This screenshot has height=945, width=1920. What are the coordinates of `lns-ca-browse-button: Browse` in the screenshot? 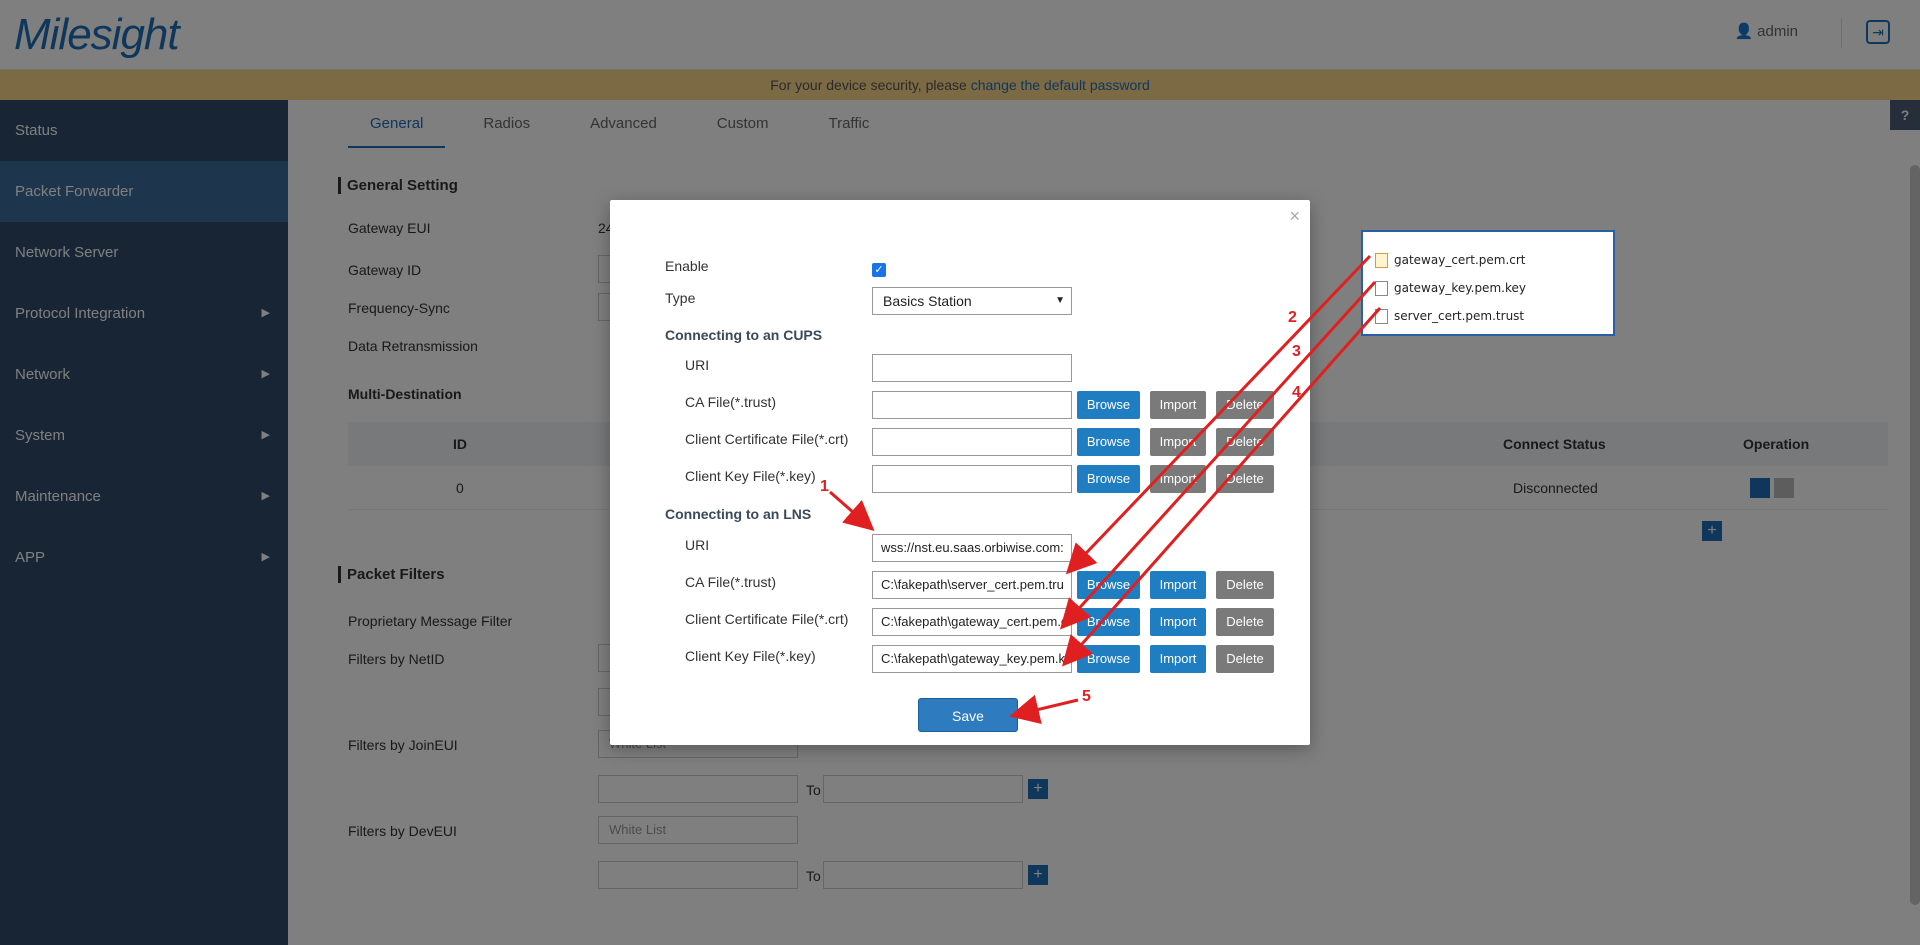 It's located at (1108, 585).